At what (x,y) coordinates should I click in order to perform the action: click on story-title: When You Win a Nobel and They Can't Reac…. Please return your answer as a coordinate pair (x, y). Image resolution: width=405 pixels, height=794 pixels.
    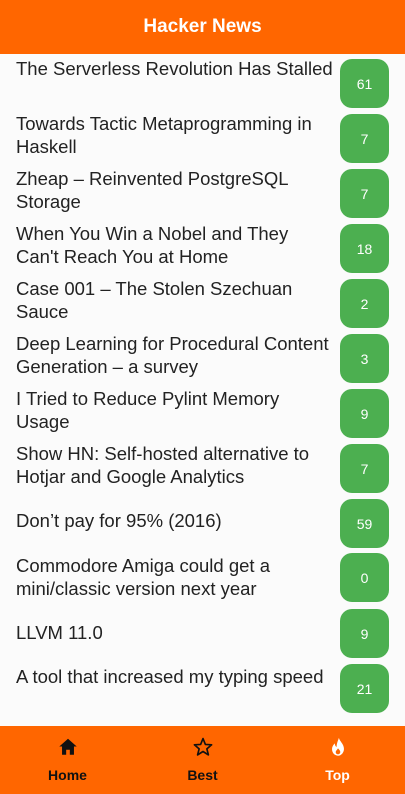
    Looking at the image, I should click on (175, 245).